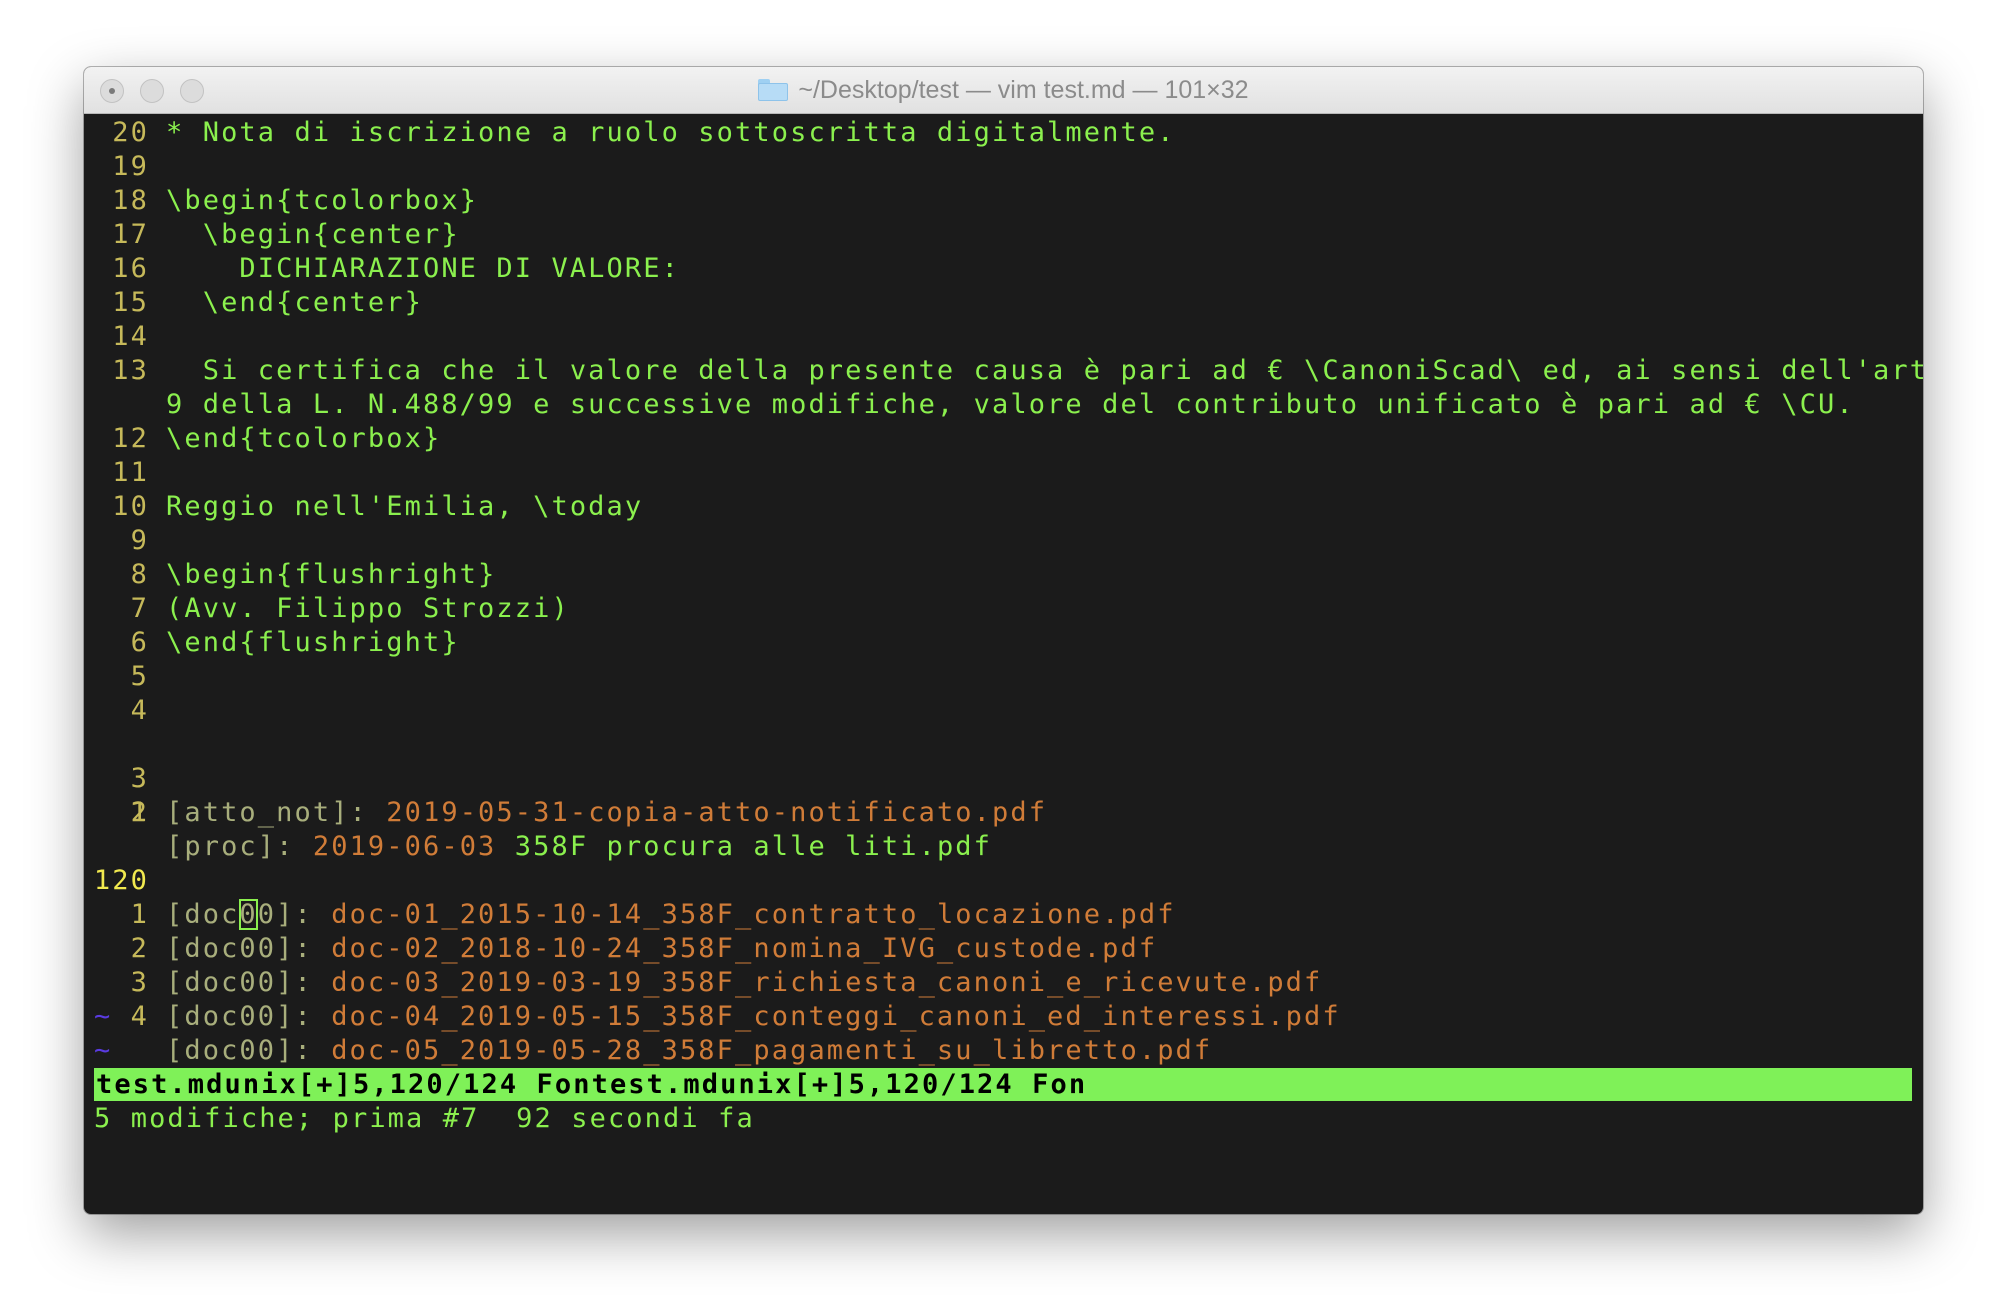  I want to click on text-cursor: 0, so click(248, 914).